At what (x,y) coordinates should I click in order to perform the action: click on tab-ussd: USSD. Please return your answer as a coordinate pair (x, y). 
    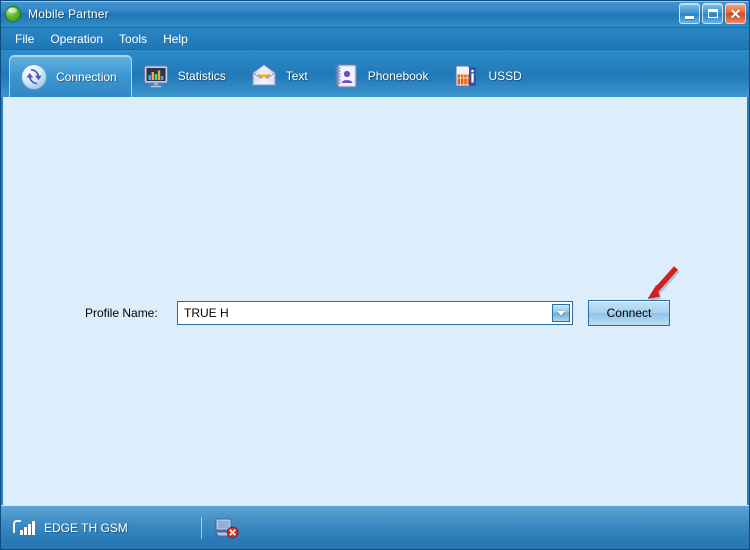
    Looking at the image, I should click on (488, 76).